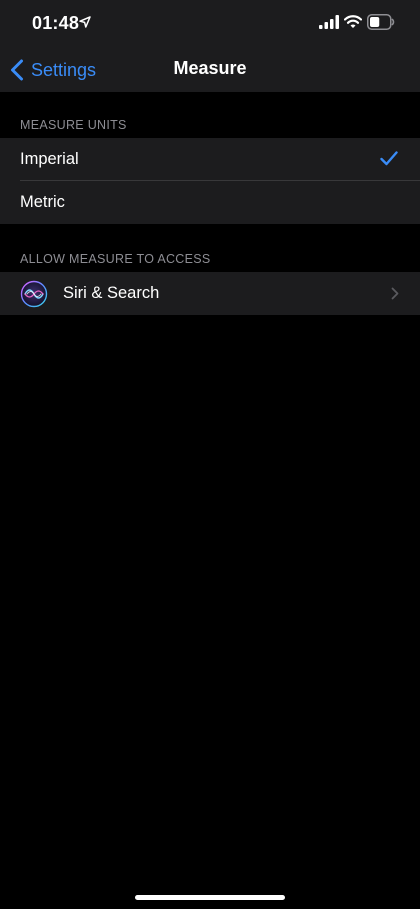  I want to click on location-arrow-icon, so click(85, 22).